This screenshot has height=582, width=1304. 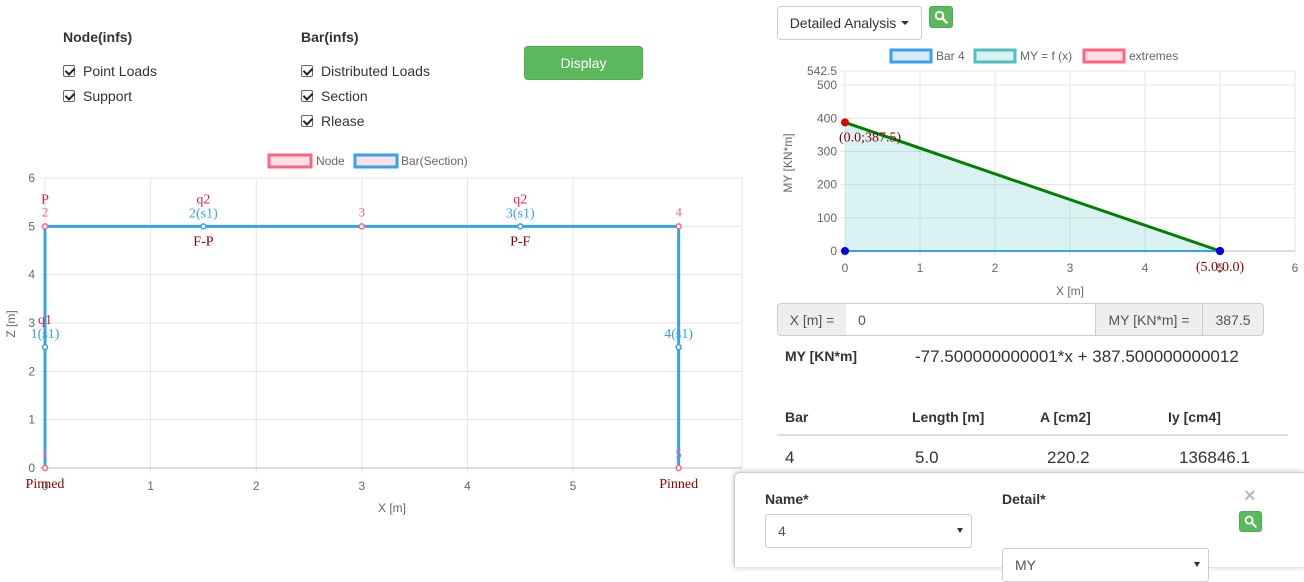 I want to click on checkbox-release: Rlease, so click(x=333, y=121).